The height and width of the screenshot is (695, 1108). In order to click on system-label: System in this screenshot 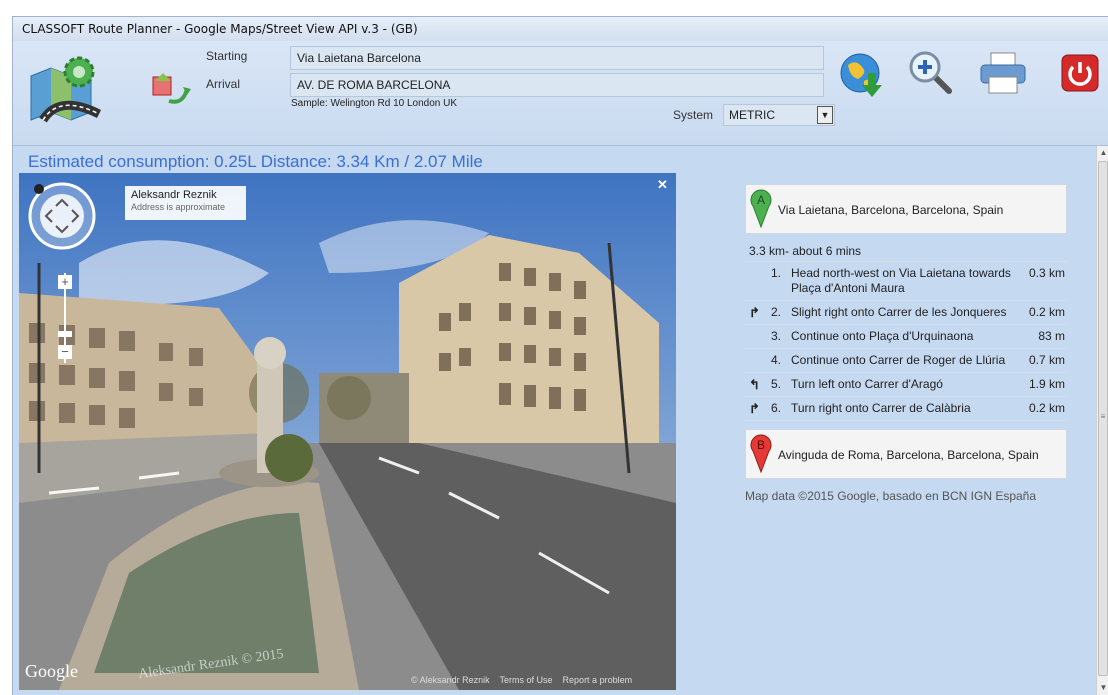, I will do `click(693, 115)`.